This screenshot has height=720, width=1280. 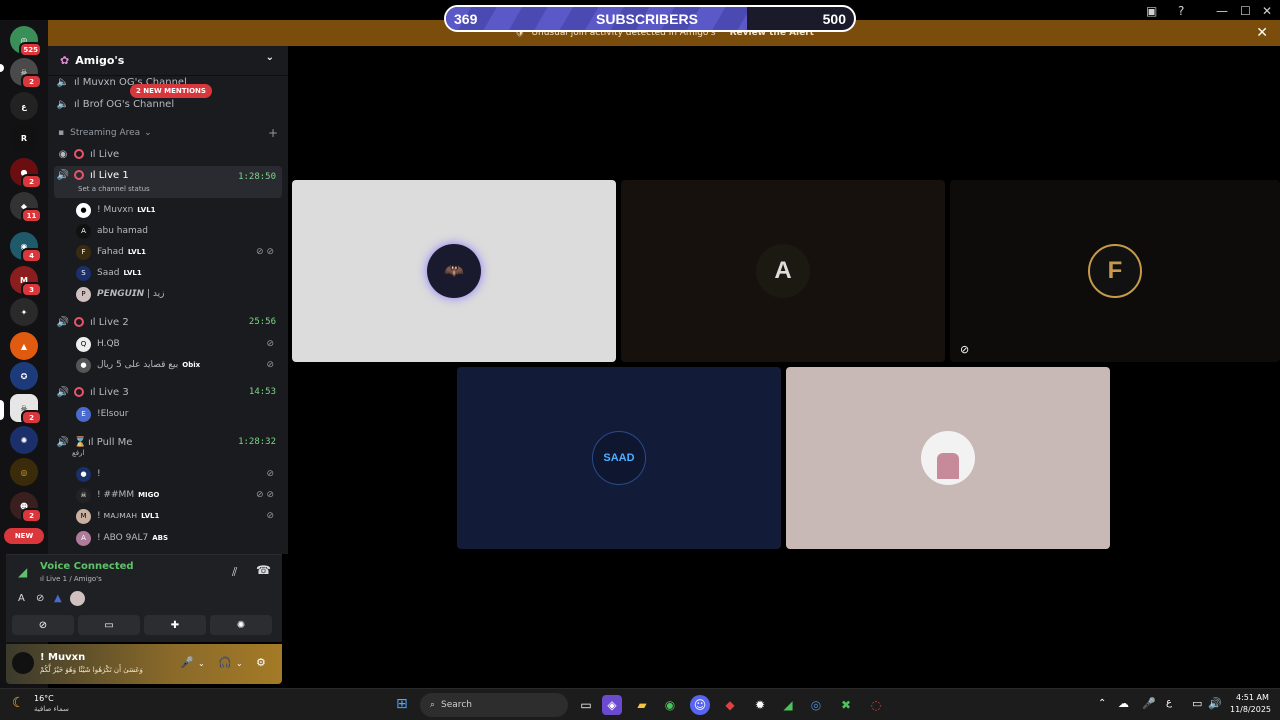 What do you see at coordinates (83, 538) in the screenshot?
I see `avatar: A` at bounding box center [83, 538].